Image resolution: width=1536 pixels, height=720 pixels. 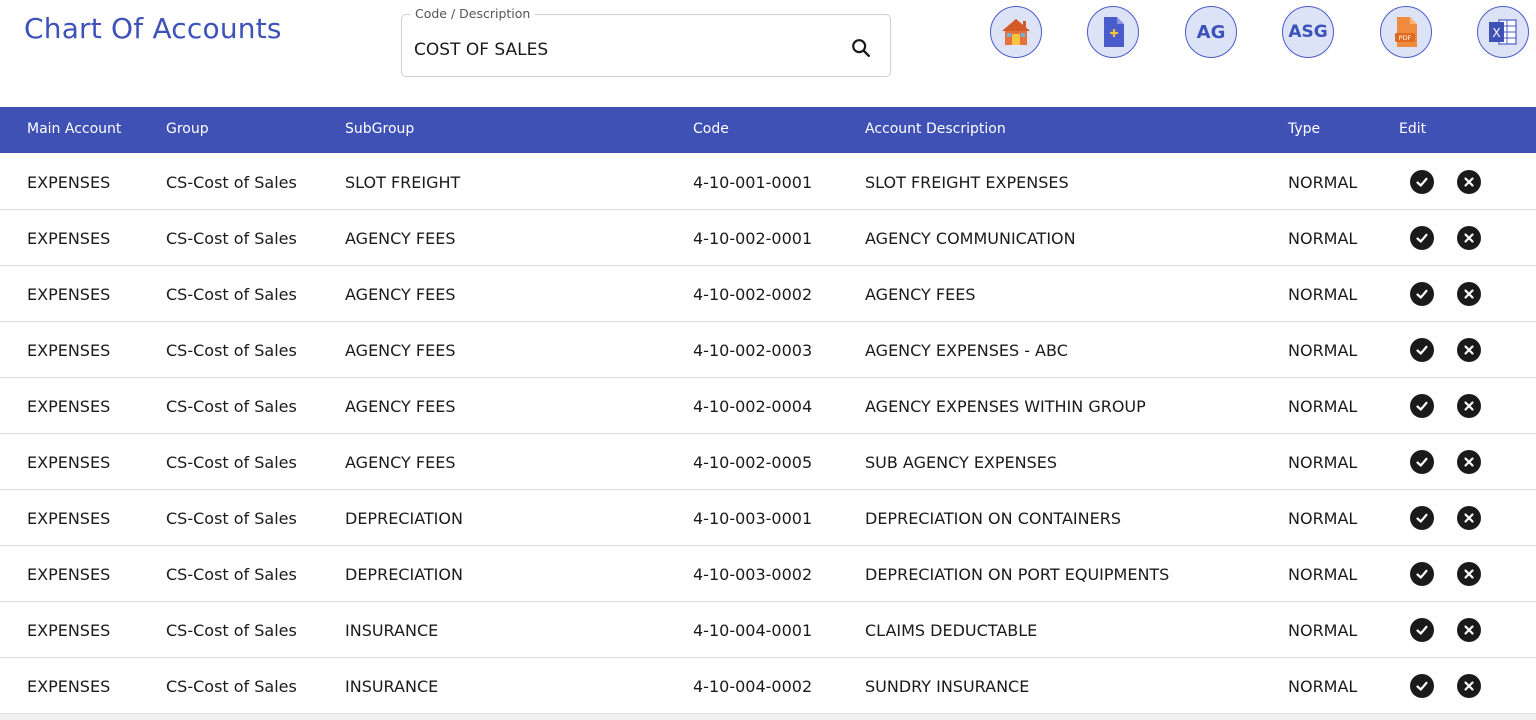 I want to click on header-subgroup: SubGroup, so click(x=379, y=129).